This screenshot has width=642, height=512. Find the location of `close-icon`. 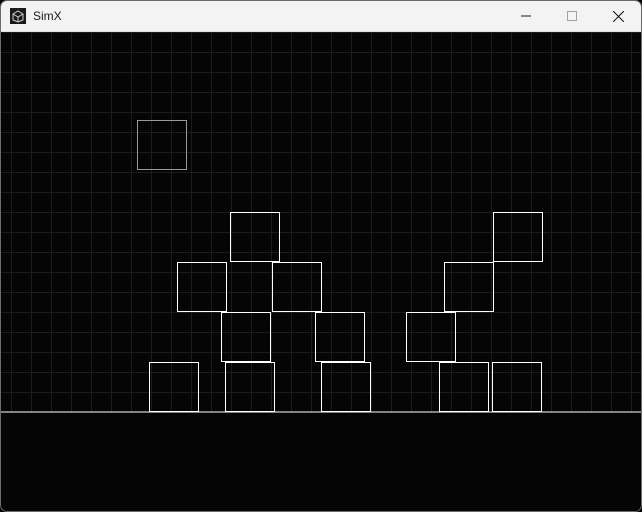

close-icon is located at coordinates (618, 16).